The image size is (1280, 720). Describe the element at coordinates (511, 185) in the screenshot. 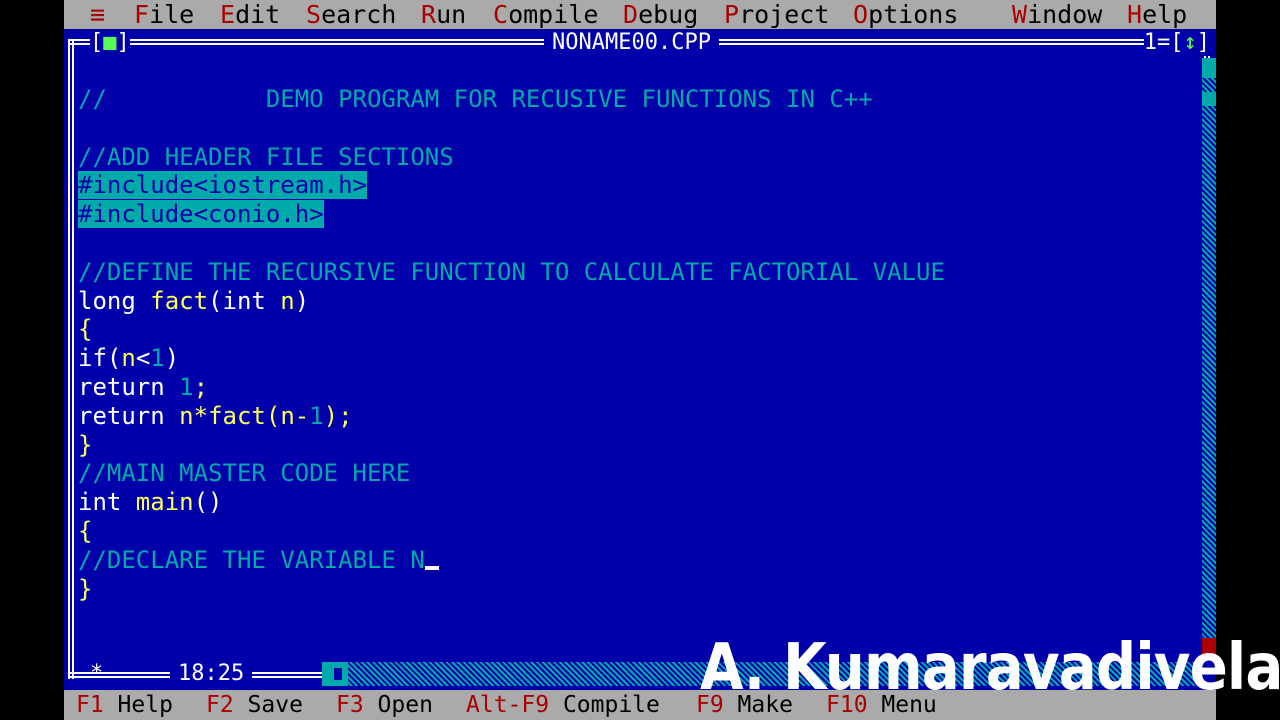

I see `code-line: #include<iostream.h>` at that location.